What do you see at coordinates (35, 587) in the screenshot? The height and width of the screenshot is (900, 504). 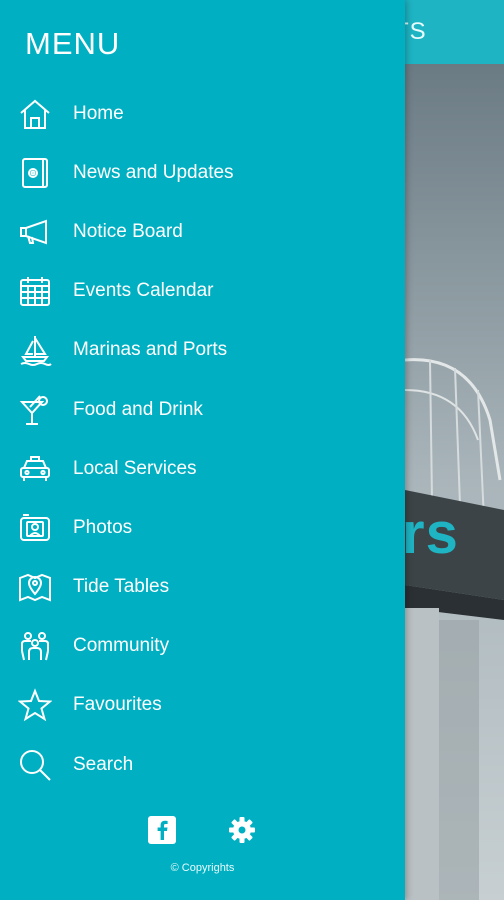 I see `map-pin-icon` at bounding box center [35, 587].